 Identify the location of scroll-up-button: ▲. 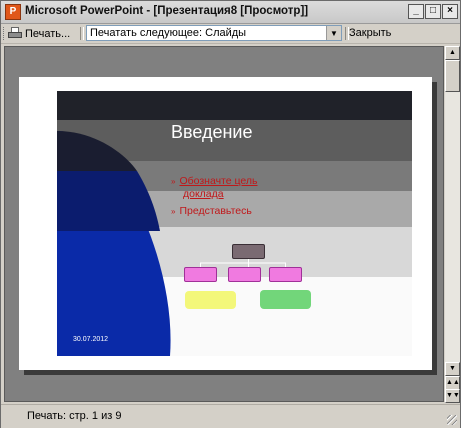
(452, 53).